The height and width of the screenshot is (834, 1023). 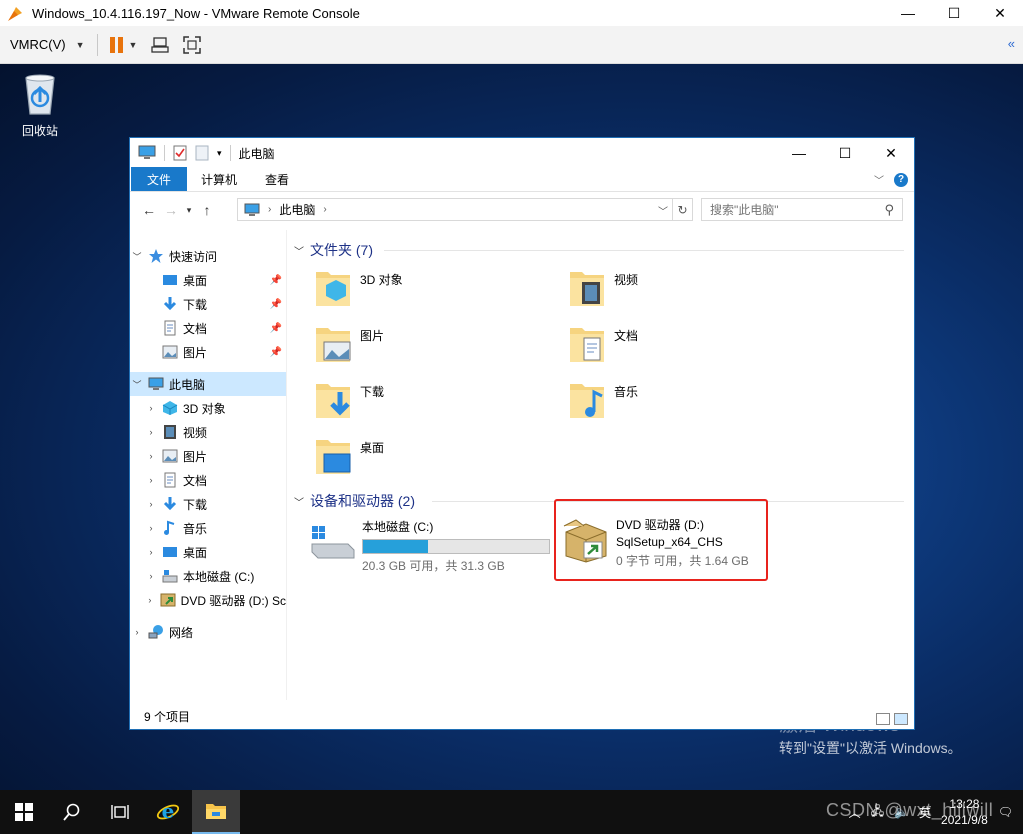 What do you see at coordinates (171, 210) in the screenshot?
I see `forward-arrow-icon: →` at bounding box center [171, 210].